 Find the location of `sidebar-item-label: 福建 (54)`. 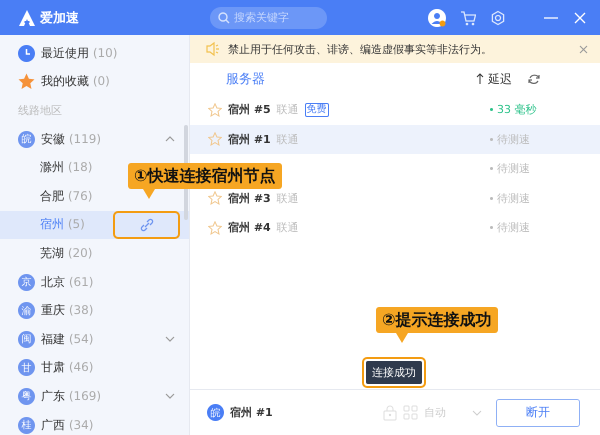

sidebar-item-label: 福建 (54) is located at coordinates (67, 339).